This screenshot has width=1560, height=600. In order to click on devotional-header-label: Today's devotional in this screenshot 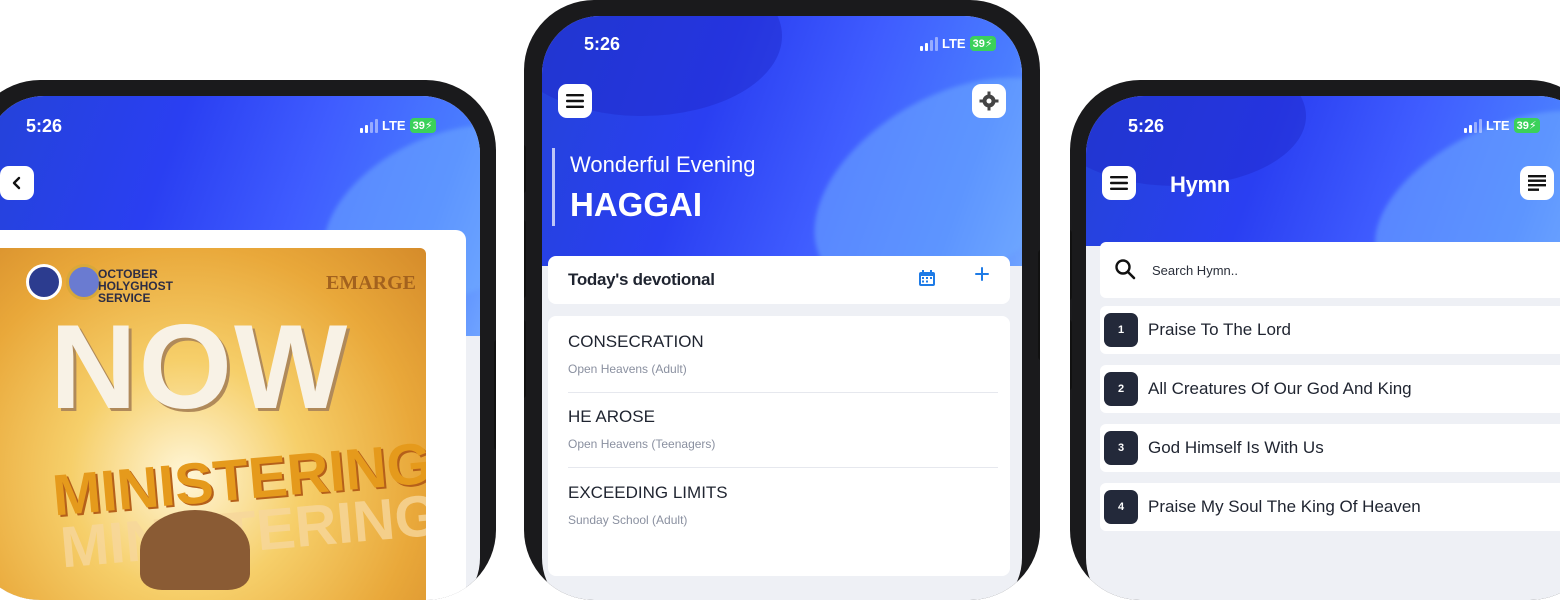, I will do `click(641, 279)`.